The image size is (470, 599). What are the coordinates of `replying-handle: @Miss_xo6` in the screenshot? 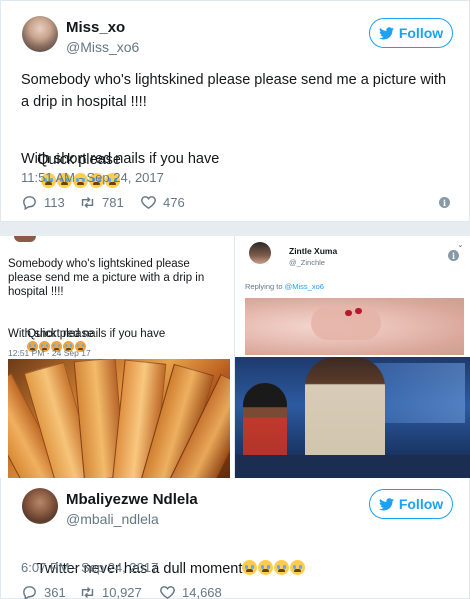 It's located at (304, 286).